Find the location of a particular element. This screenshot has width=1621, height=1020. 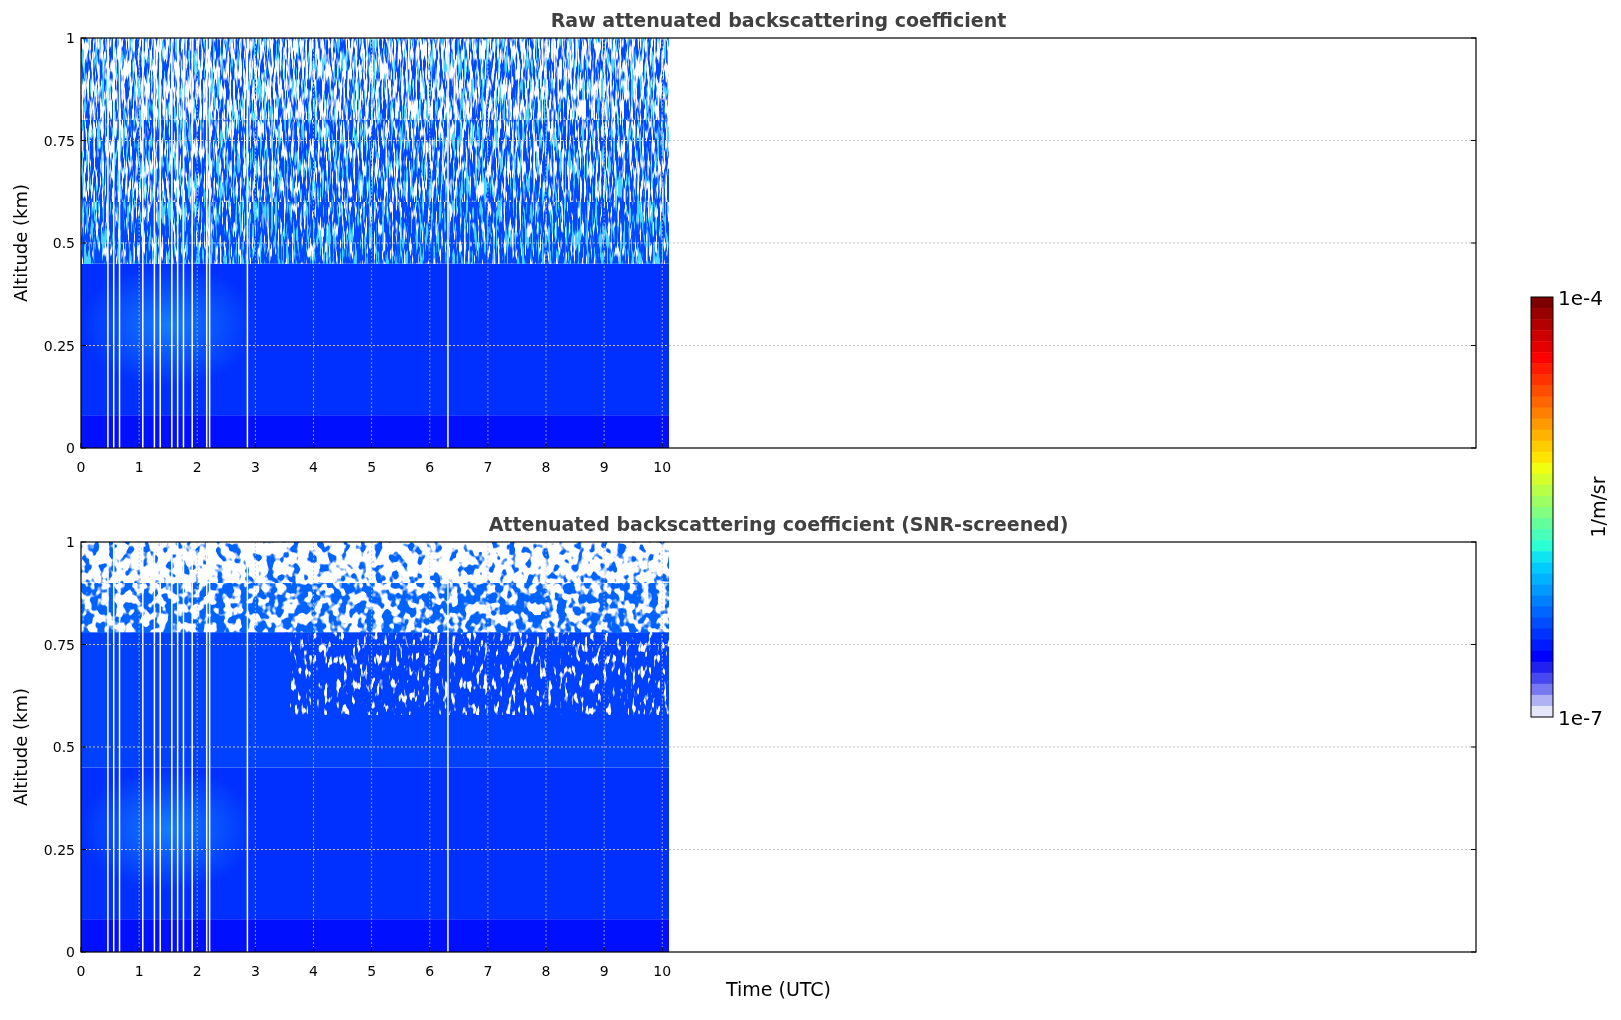

chart-title: Raw attenuated backscattering coefficient is located at coordinates (778, 20).